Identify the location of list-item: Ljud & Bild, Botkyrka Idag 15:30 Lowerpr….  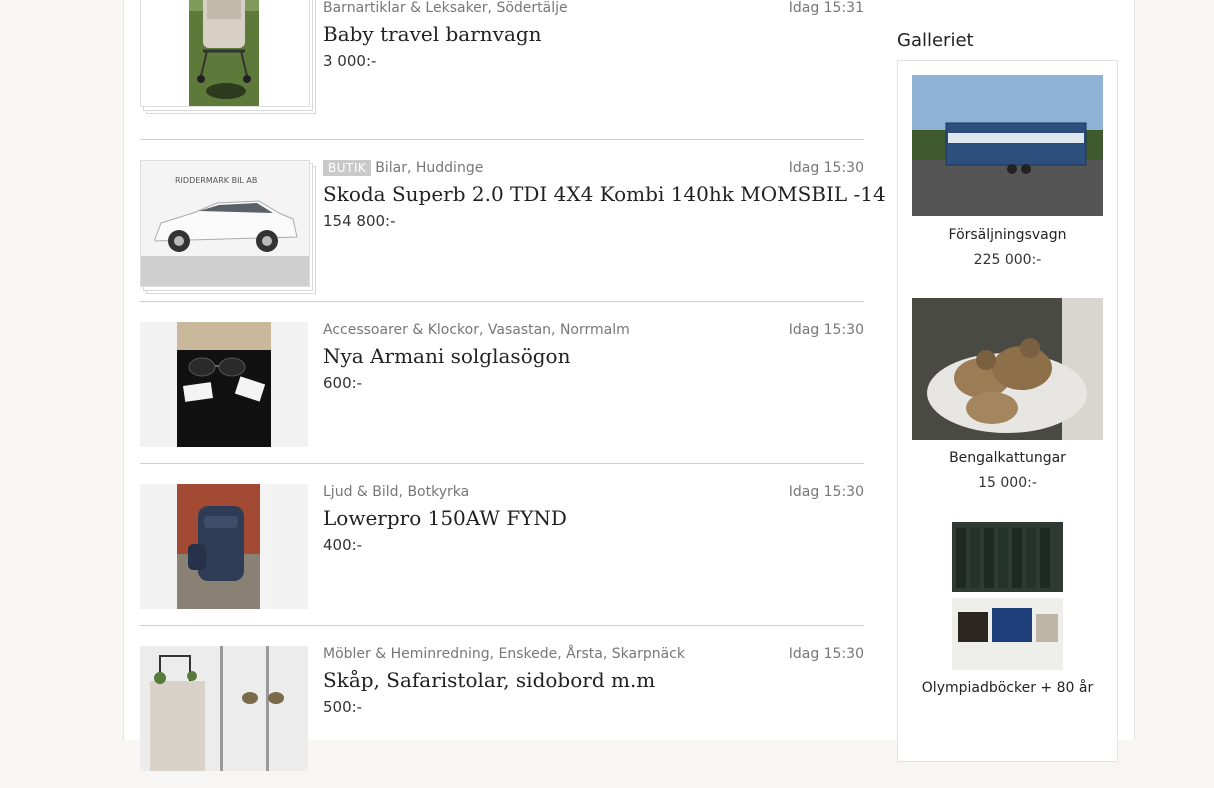
(502, 545).